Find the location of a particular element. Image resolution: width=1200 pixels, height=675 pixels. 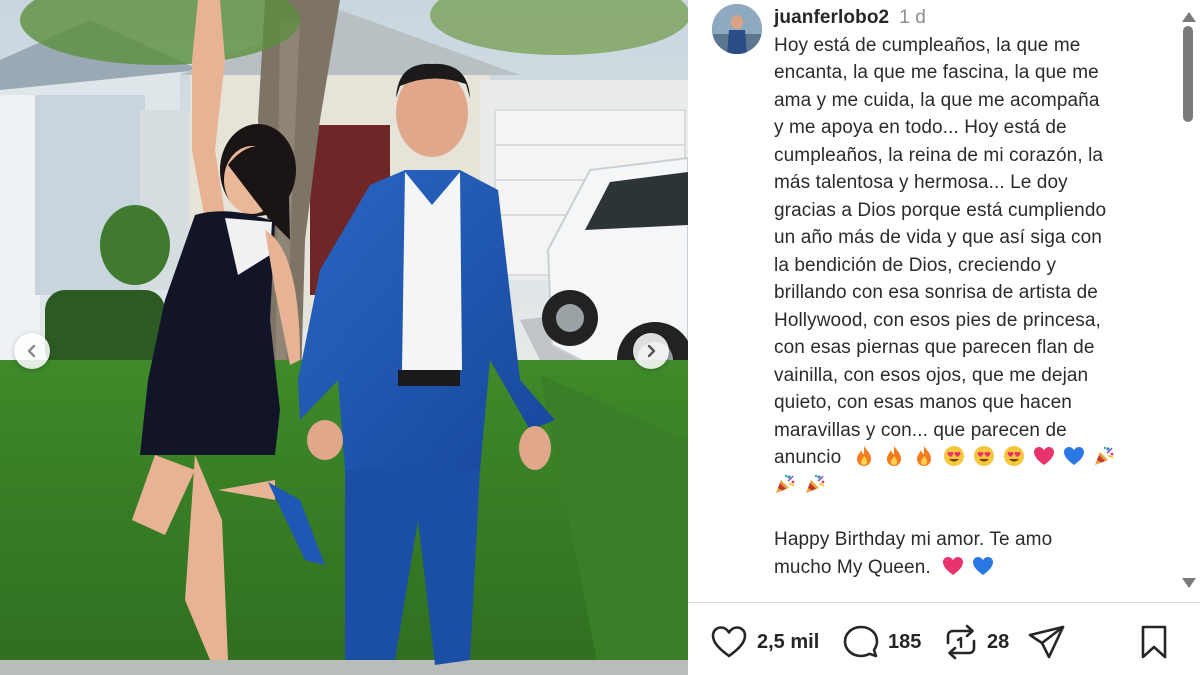

caption-line: brillando con esa sonrisa de artista de is located at coordinates (936, 292).